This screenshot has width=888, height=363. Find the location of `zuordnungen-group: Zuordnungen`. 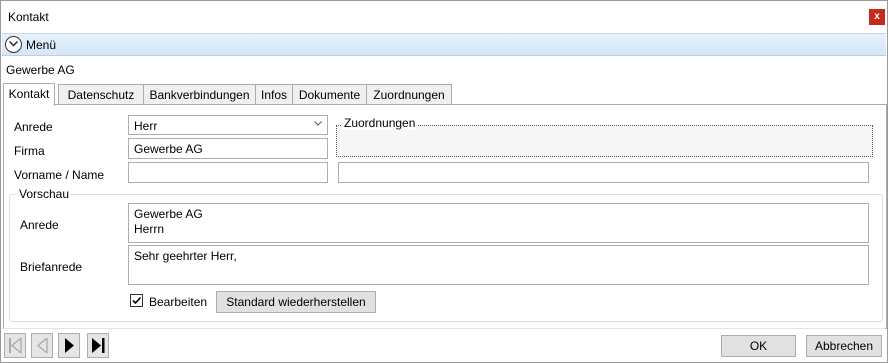

zuordnungen-group: Zuordnungen is located at coordinates (604, 136).